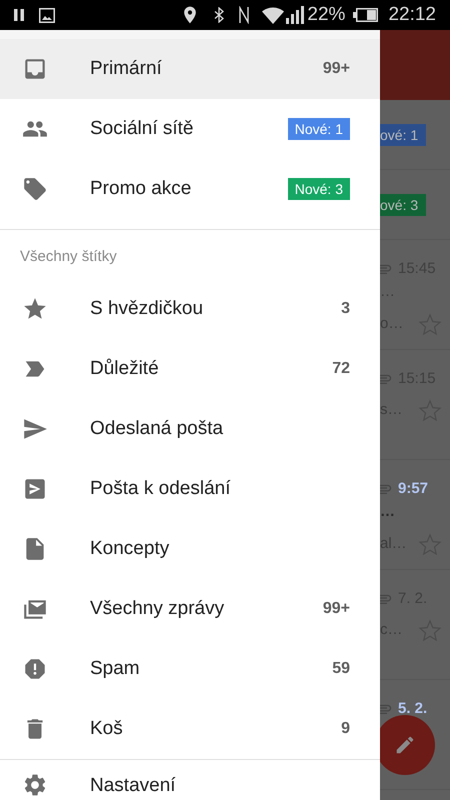 This screenshot has width=450, height=800. I want to click on section-header: Všechny štítky, so click(68, 257).